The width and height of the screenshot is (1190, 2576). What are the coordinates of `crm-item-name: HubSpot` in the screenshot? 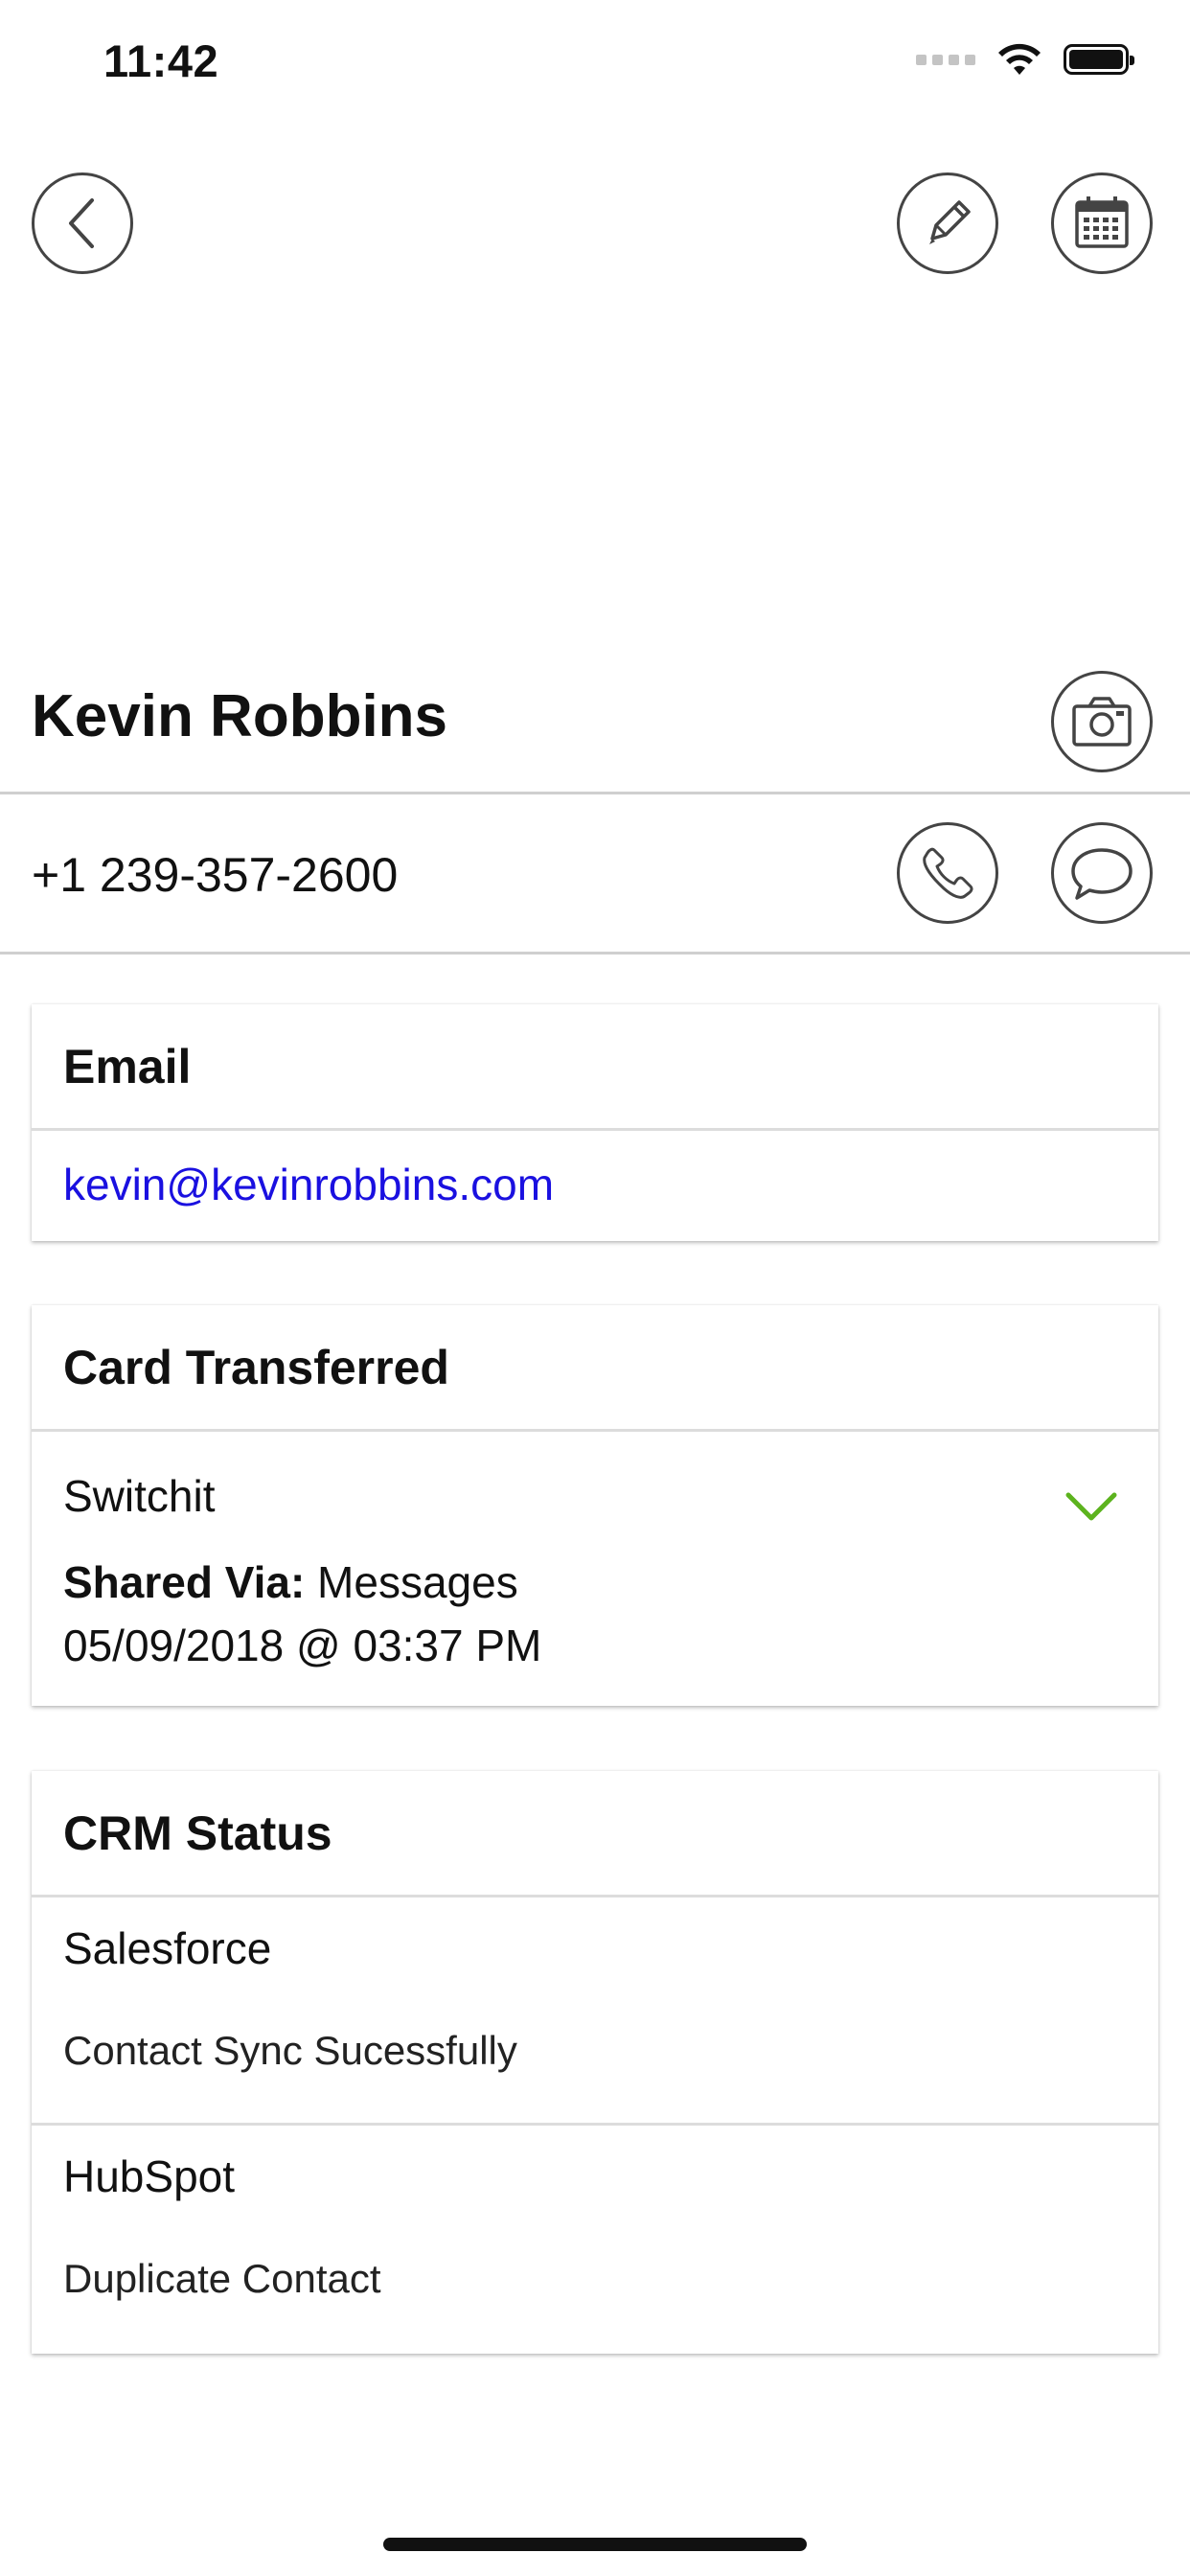 It's located at (150, 2176).